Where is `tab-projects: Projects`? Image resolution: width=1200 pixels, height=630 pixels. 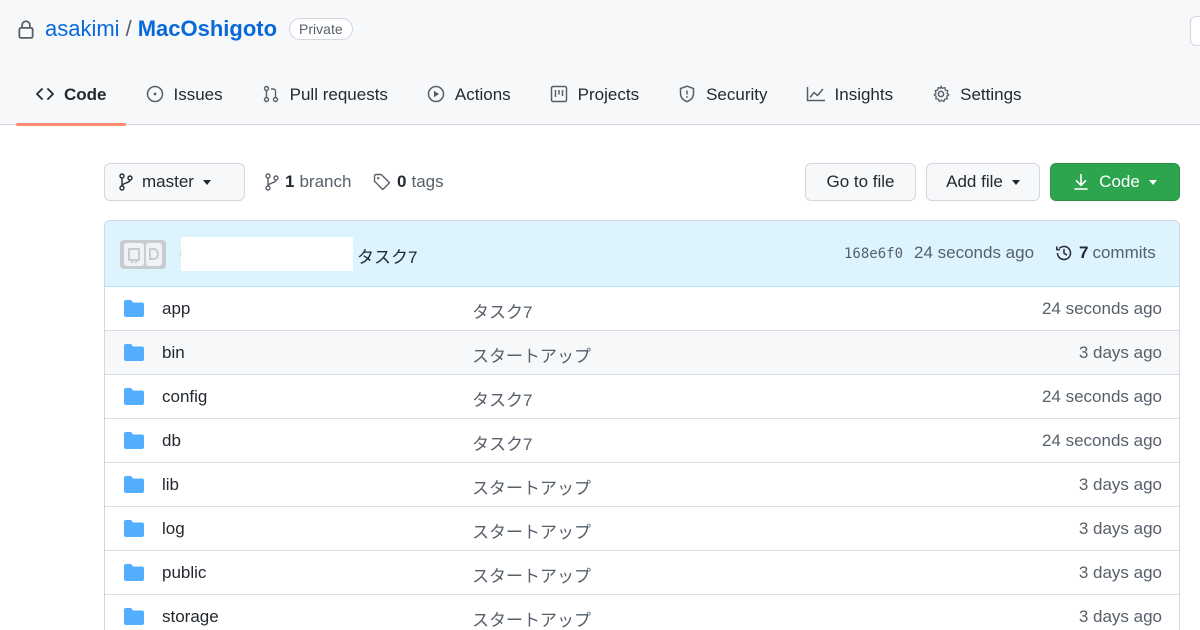
tab-projects: Projects is located at coordinates (594, 98).